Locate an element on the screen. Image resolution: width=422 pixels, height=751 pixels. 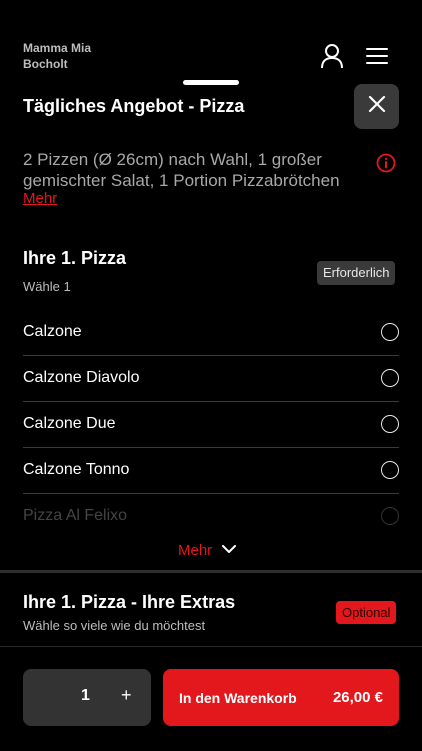
restaurant-name: Mamma Mia Bocholt is located at coordinates (57, 56).